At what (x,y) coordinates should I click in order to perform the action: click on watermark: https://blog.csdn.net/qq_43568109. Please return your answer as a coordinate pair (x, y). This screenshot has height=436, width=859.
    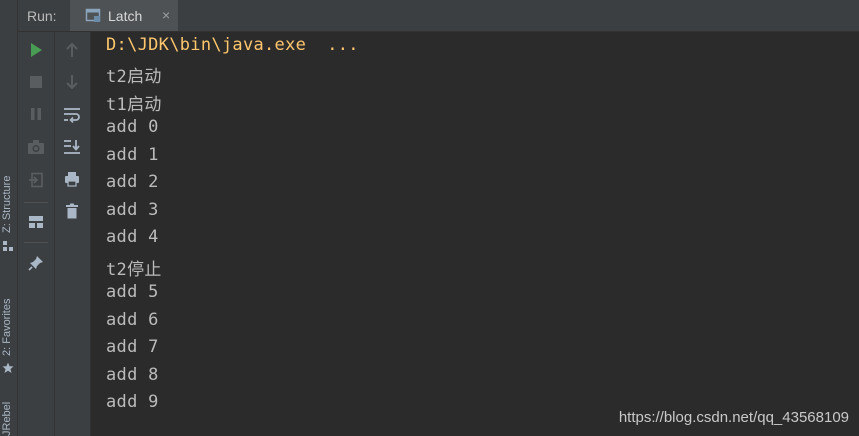
    Looking at the image, I should click on (733, 417).